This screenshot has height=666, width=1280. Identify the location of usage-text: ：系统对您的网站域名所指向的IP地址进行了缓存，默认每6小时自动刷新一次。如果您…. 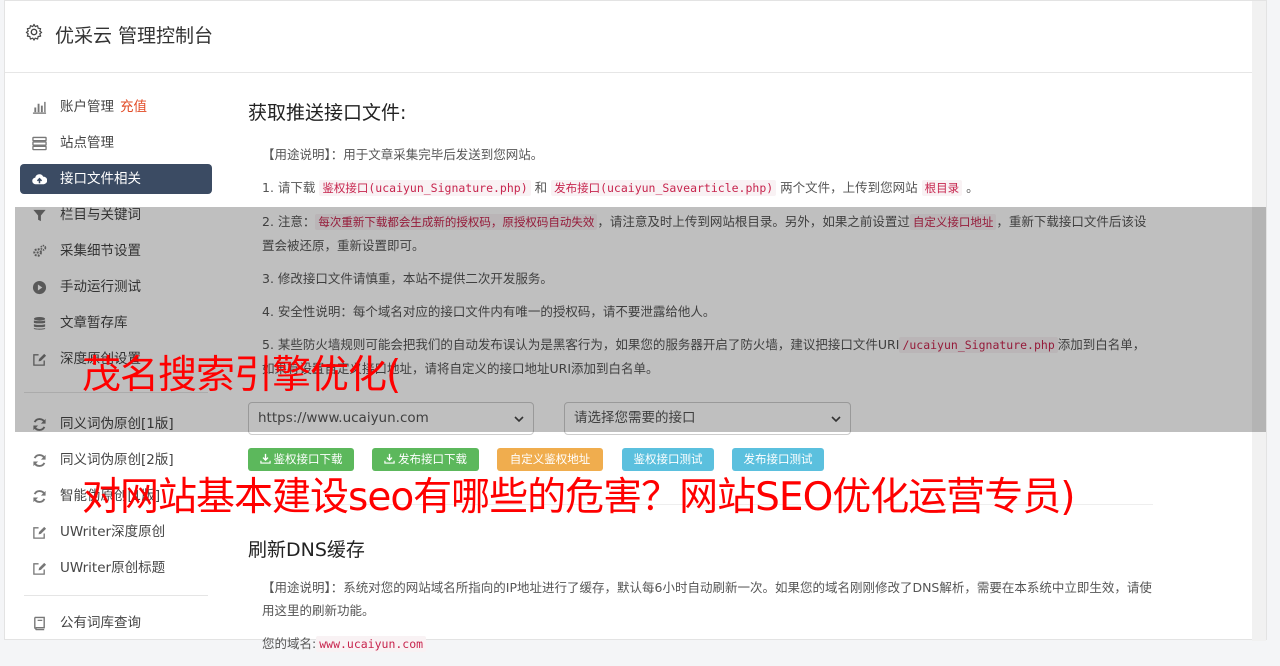
(707, 599).